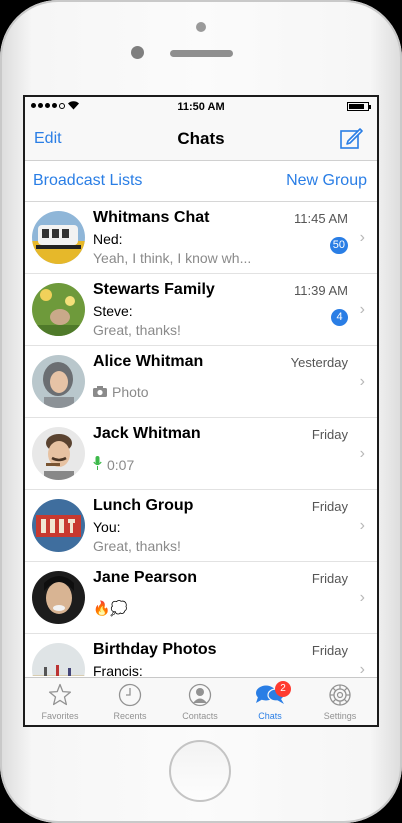 The width and height of the screenshot is (402, 823). I want to click on chat-preview: 🔥💭, so click(110, 608).